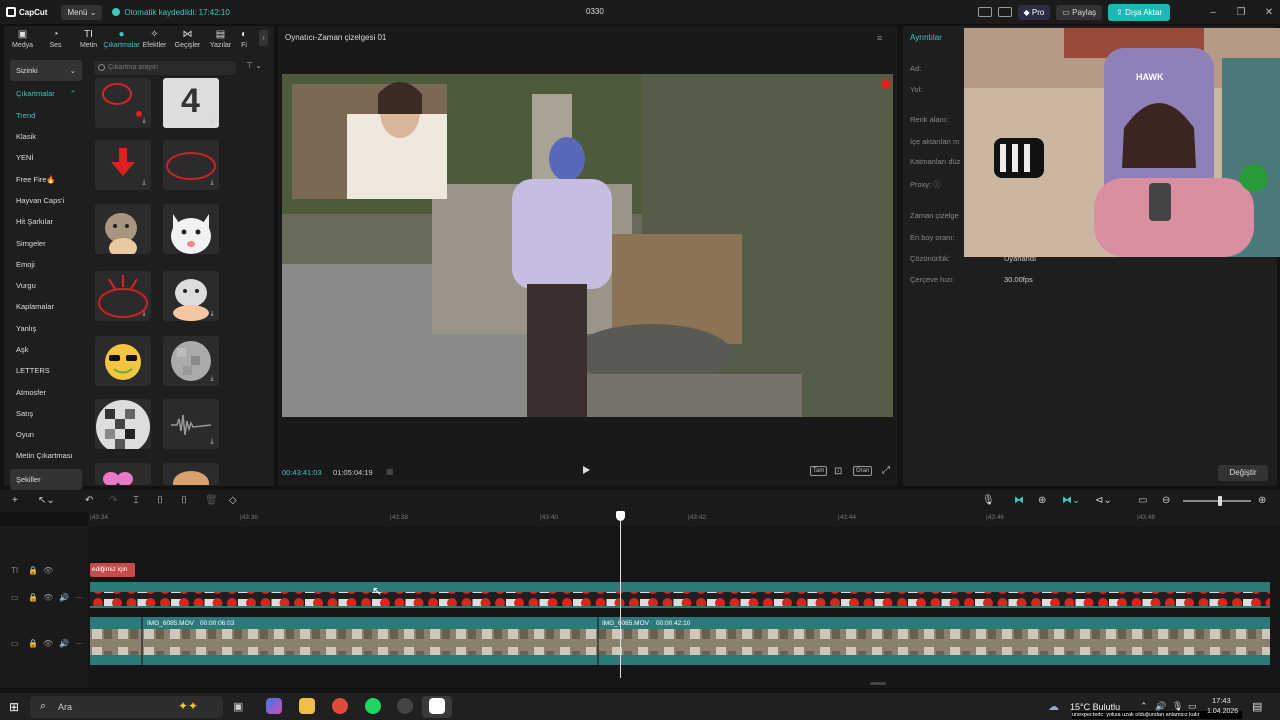 Image resolution: width=1280 pixels, height=720 pixels. Describe the element at coordinates (154, 39) in the screenshot. I see `tab-effects: ✧ Efektler` at that location.